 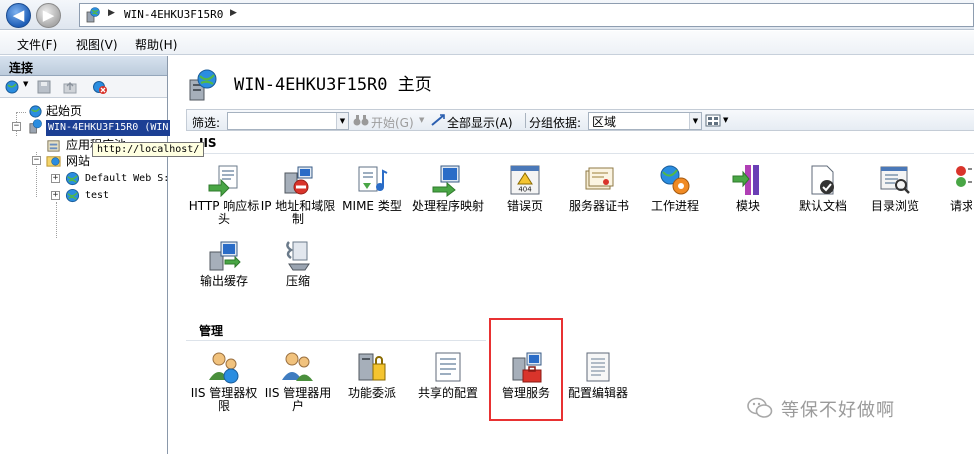 I want to click on show-all-icon, so click(x=438, y=120).